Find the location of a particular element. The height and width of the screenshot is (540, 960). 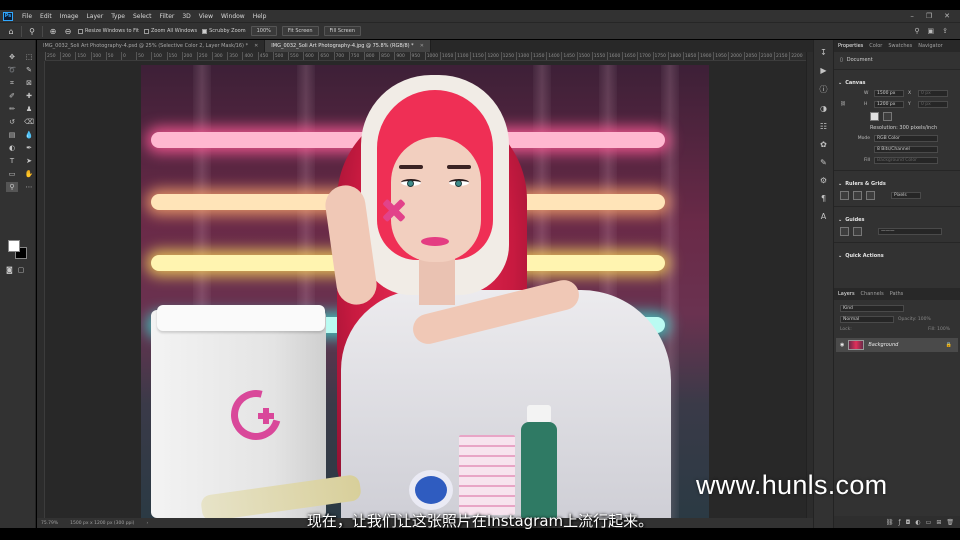

guide-toggle-button is located at coordinates (844, 231).